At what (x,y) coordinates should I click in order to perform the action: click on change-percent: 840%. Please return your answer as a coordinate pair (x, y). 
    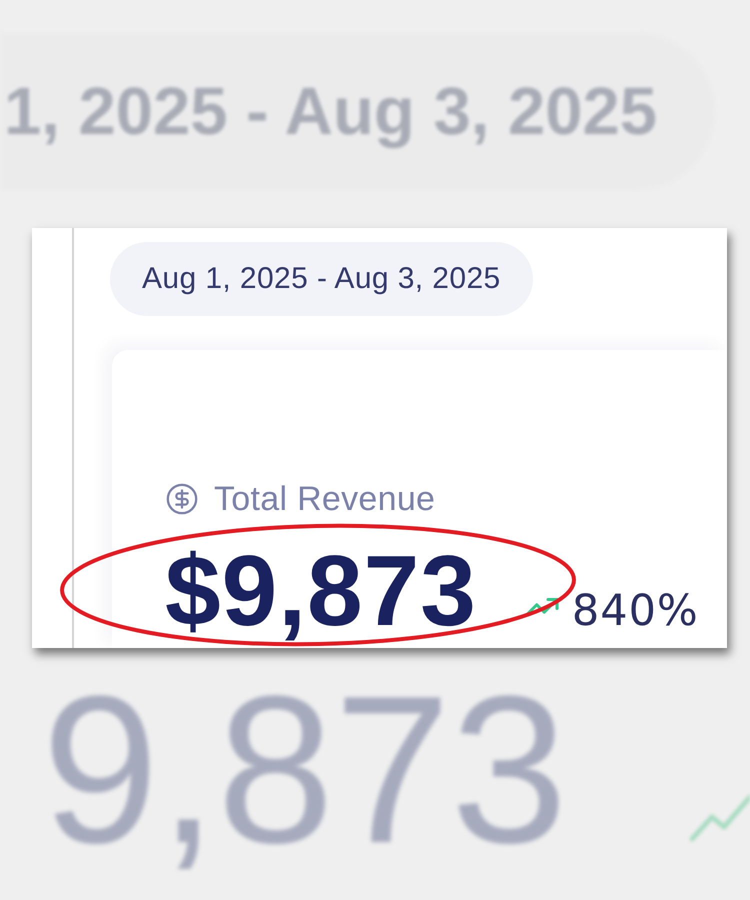
    Looking at the image, I should click on (635, 611).